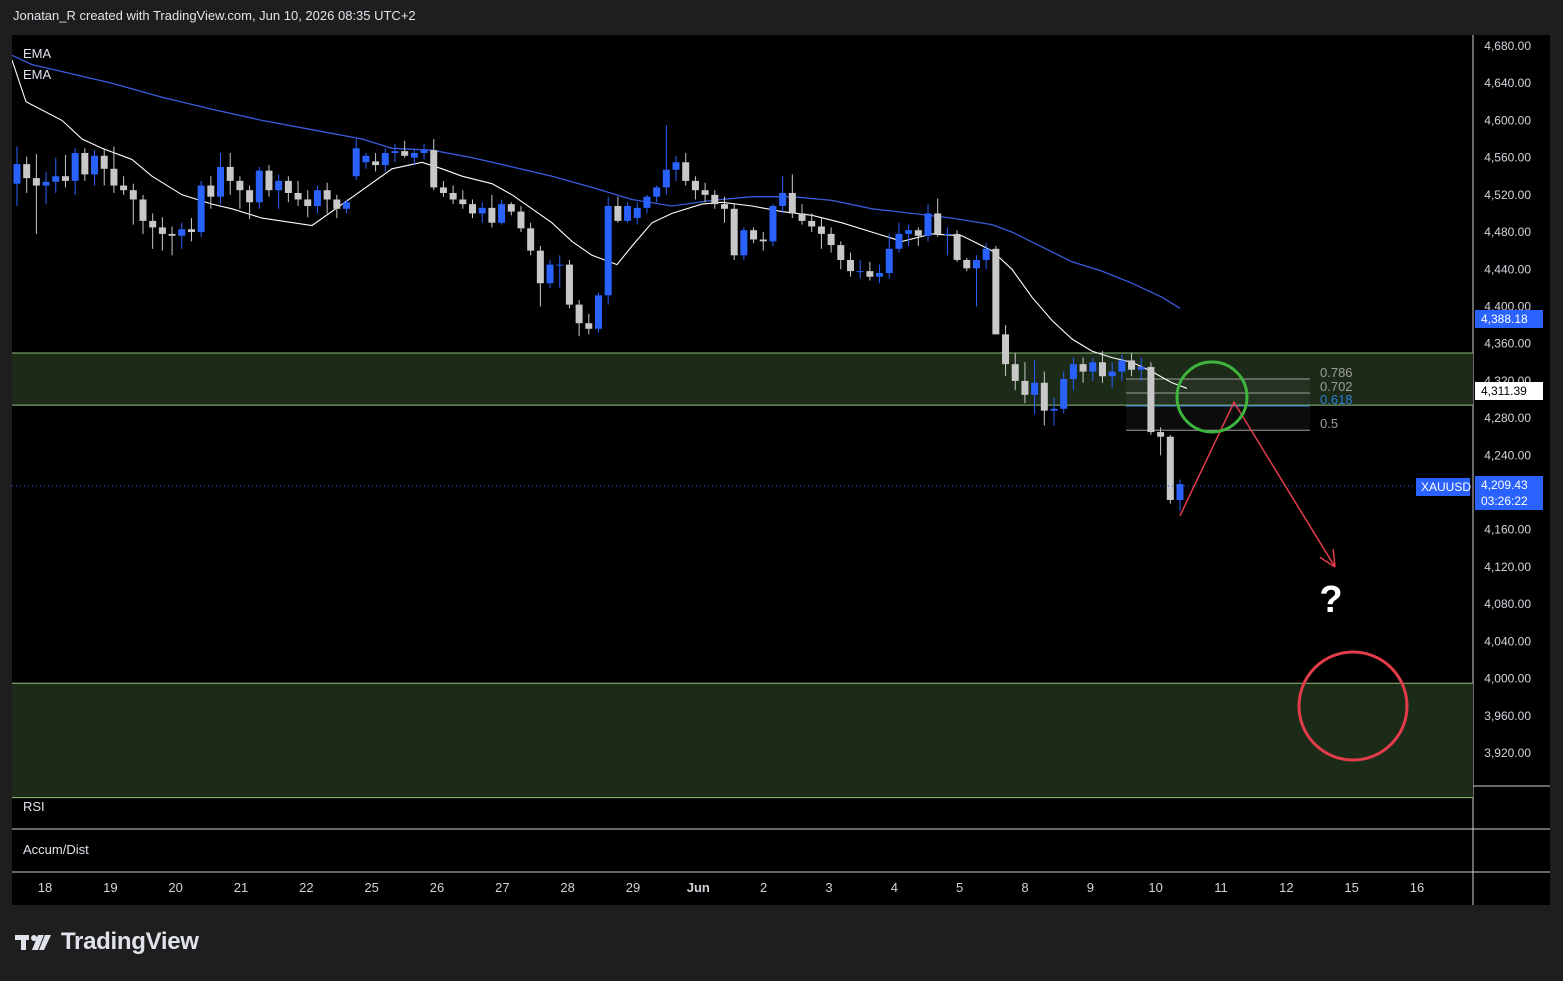 The height and width of the screenshot is (981, 1563). What do you see at coordinates (763, 887) in the screenshot?
I see `time-tick-label: 2` at bounding box center [763, 887].